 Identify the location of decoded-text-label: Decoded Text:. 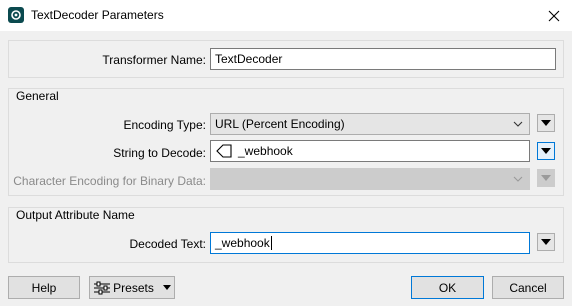
(168, 244).